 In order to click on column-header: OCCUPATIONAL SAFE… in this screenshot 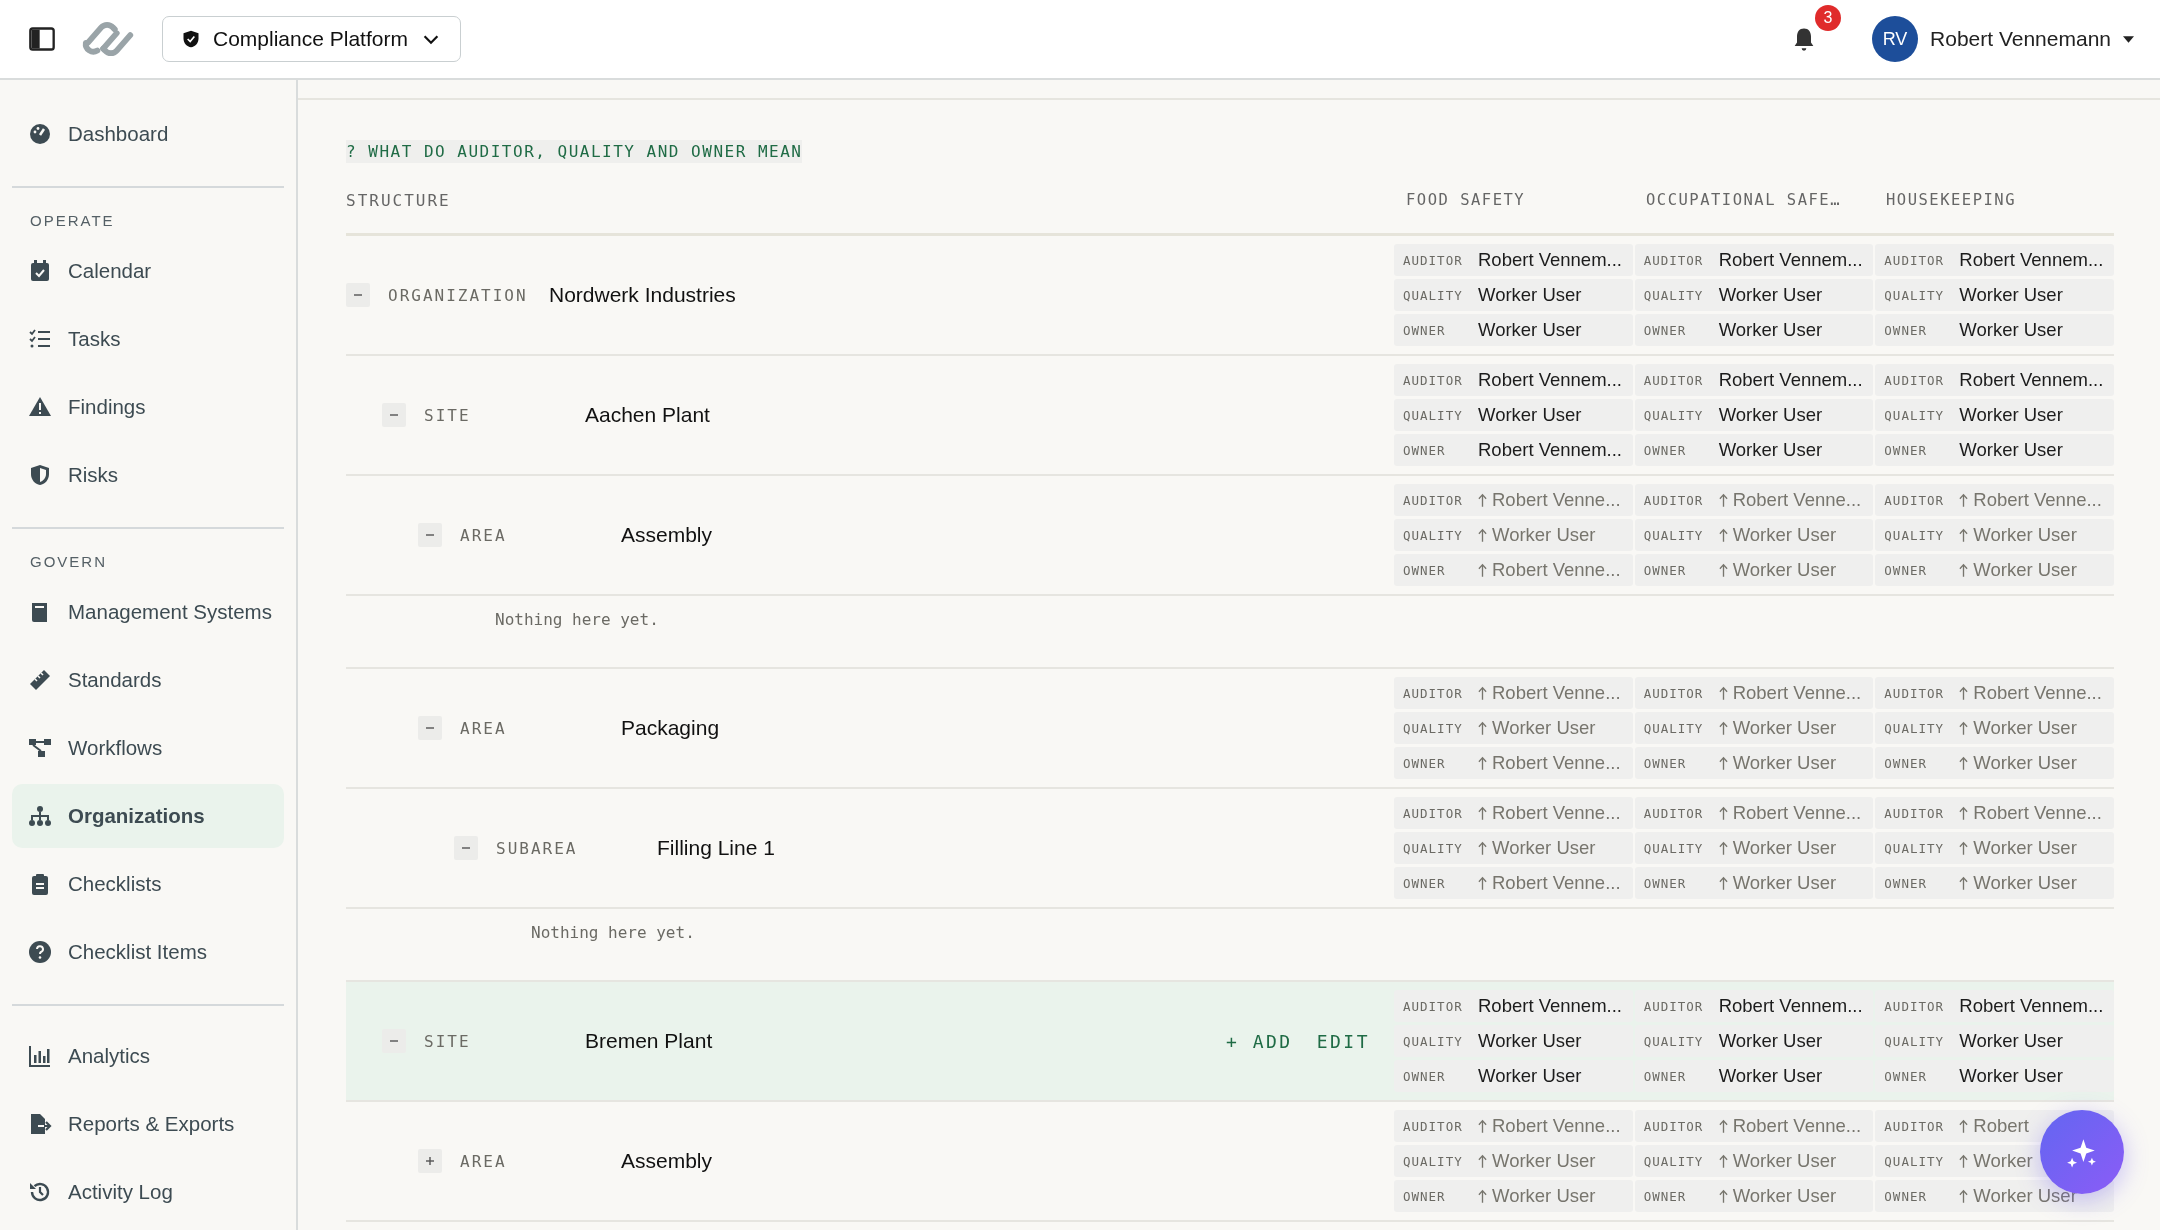, I will do `click(1743, 200)`.